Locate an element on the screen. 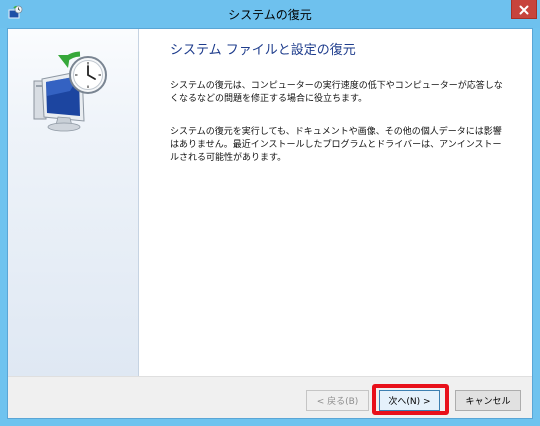 The height and width of the screenshot is (426, 540). next-button: 次へ(N) > is located at coordinates (409, 400).